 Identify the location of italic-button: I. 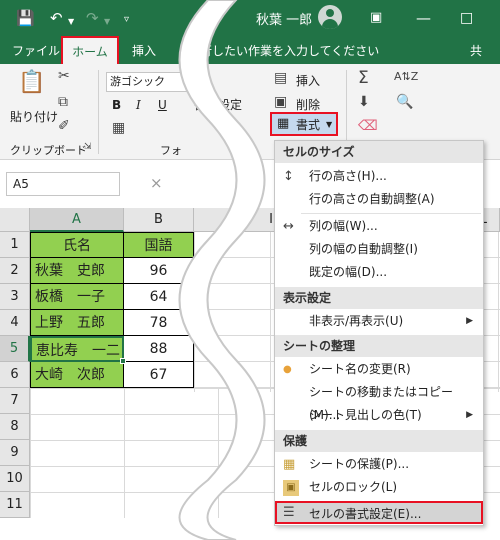
(138, 105).